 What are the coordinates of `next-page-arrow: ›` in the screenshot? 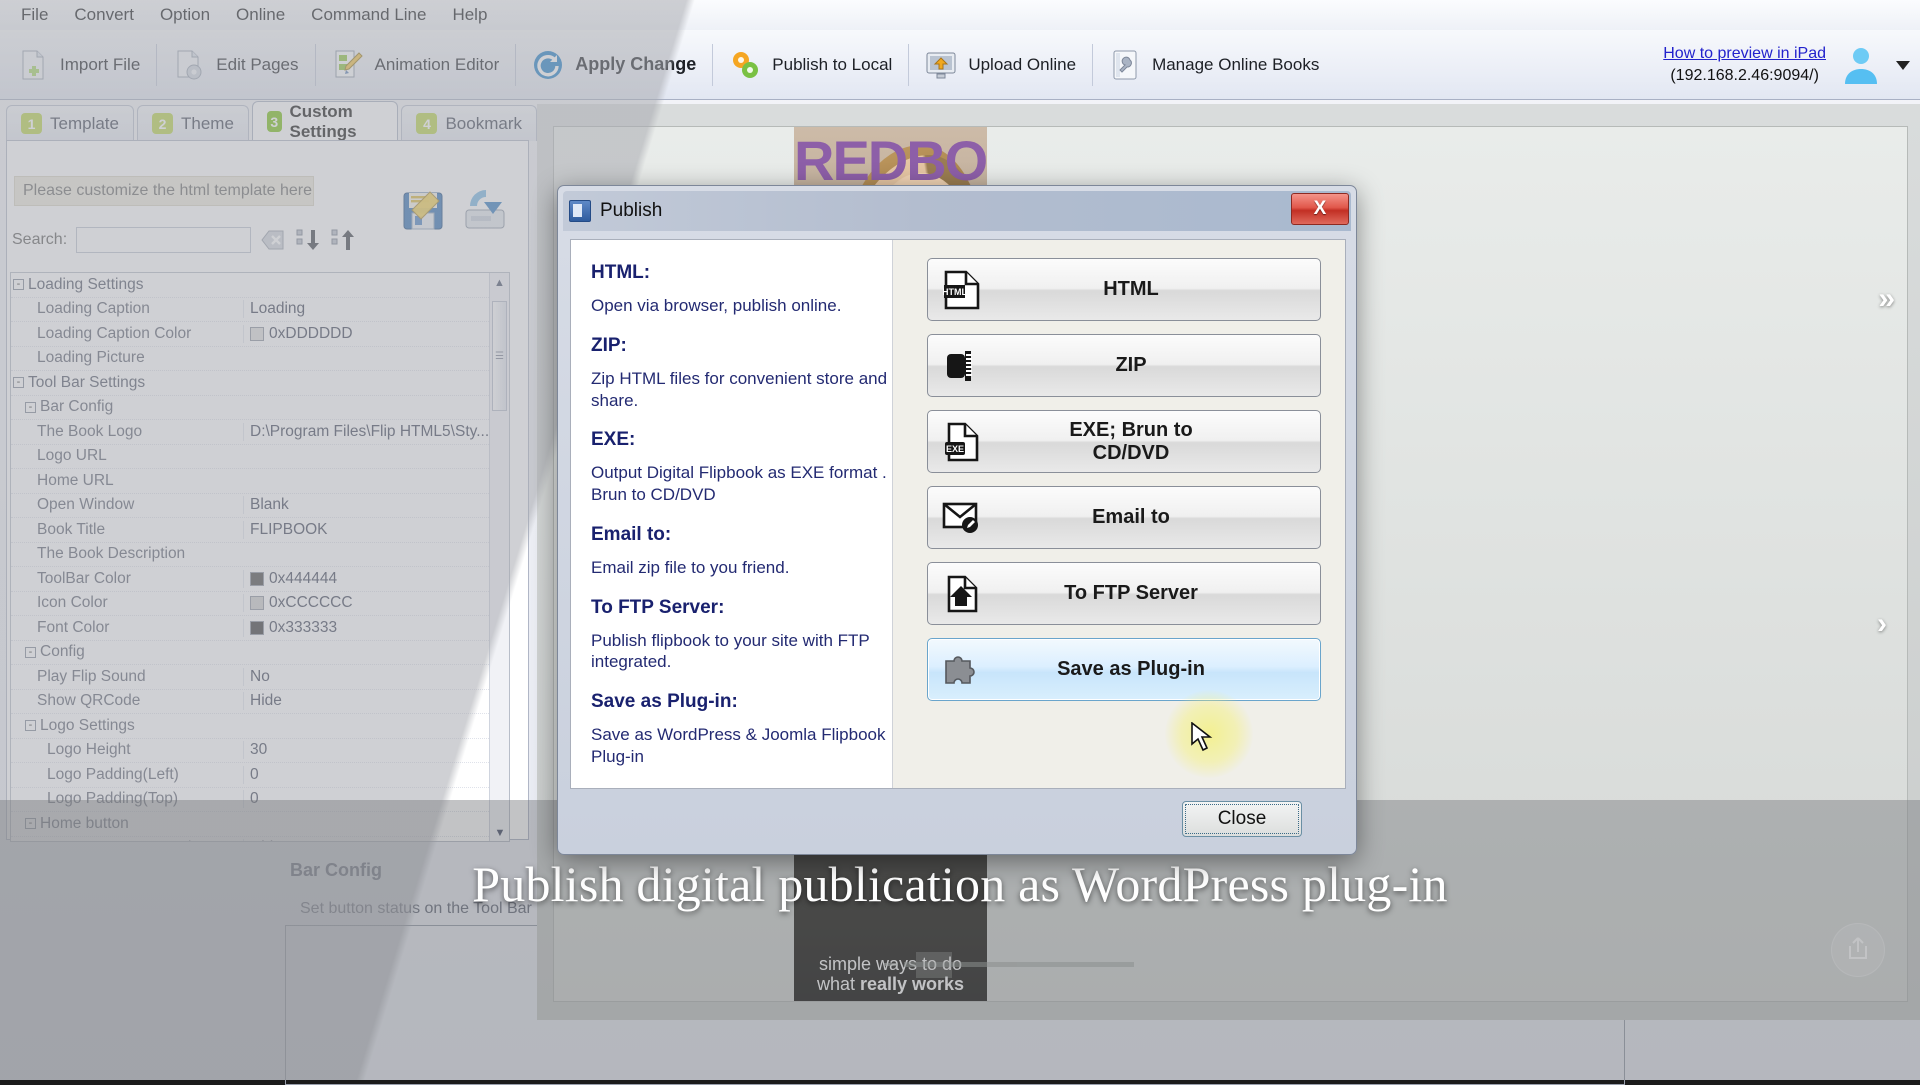 It's located at (1882, 624).